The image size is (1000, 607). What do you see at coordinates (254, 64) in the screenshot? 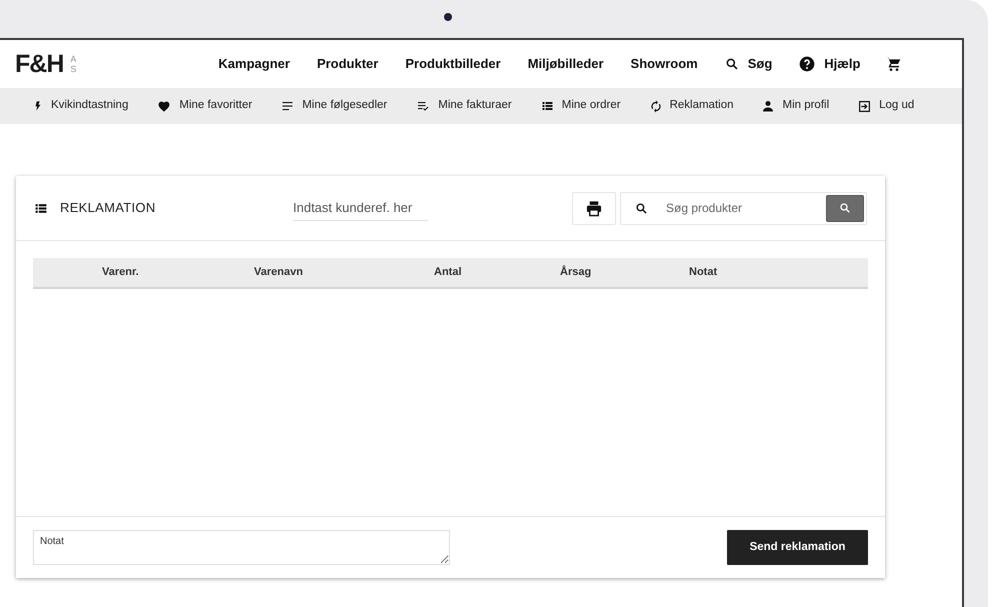
I see `nav-link: Kampagner` at bounding box center [254, 64].